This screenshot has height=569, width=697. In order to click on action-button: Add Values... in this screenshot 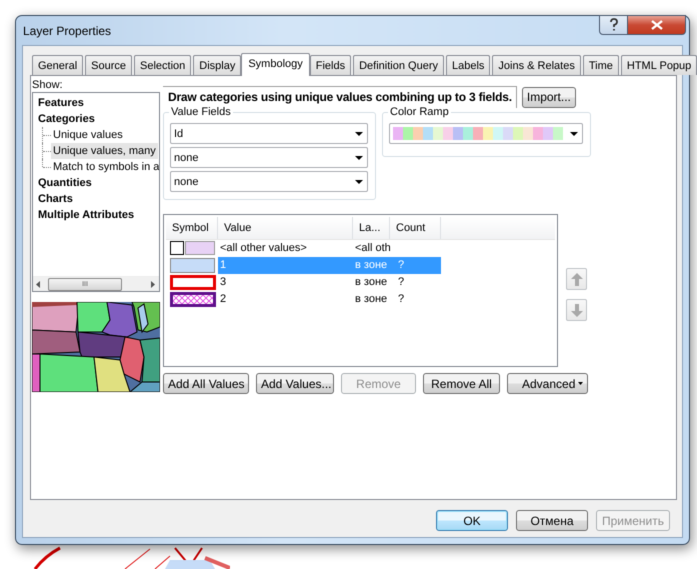, I will do `click(295, 383)`.